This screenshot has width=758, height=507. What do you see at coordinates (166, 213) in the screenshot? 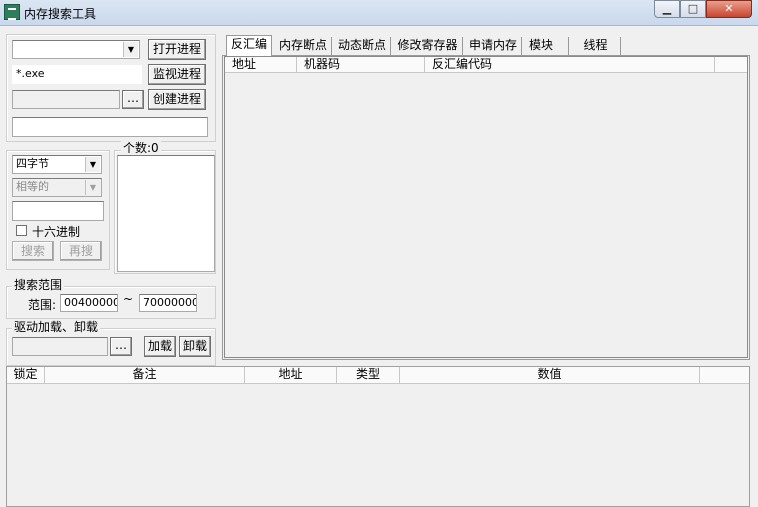
I see `address-list` at bounding box center [166, 213].